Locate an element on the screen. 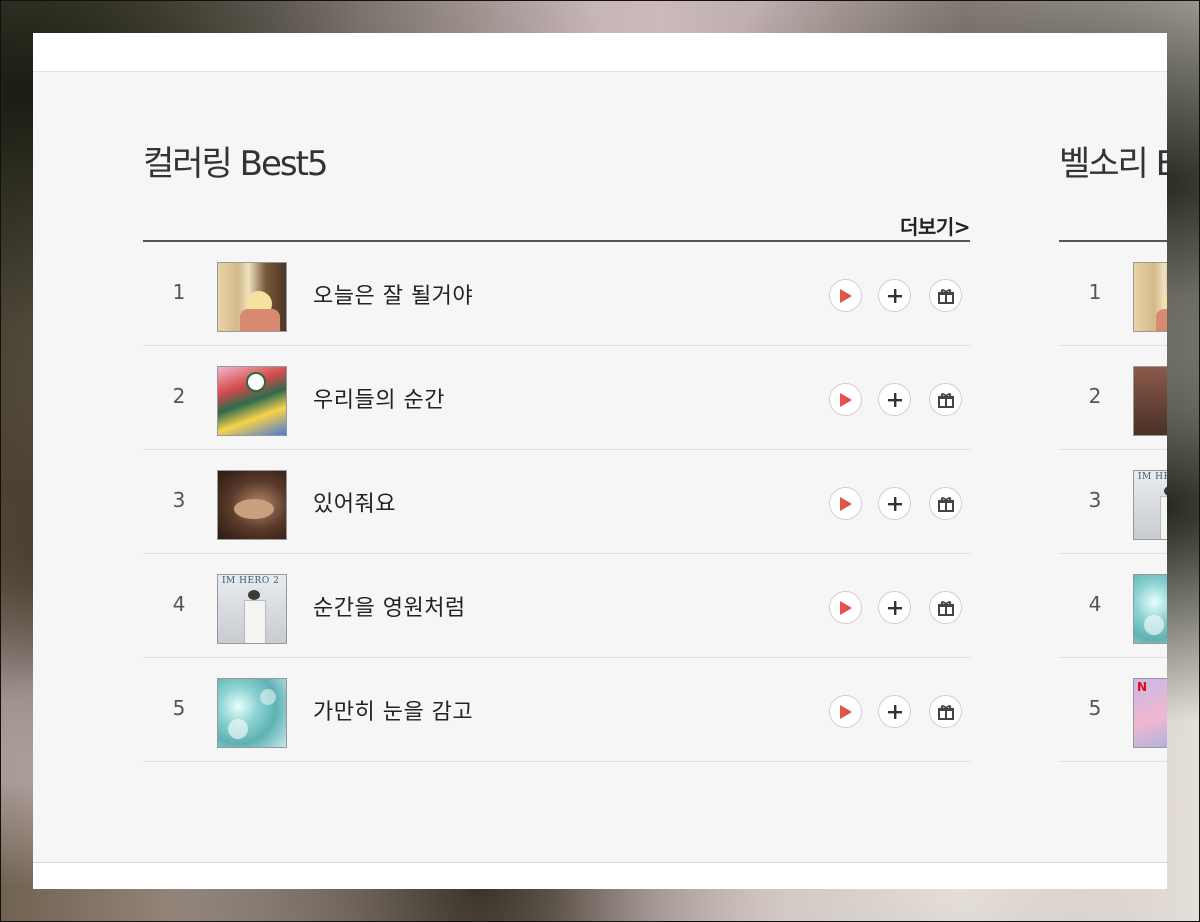 The image size is (1200, 922). list-item: 5 가만히 눈을 감고 is located at coordinates (556, 710).